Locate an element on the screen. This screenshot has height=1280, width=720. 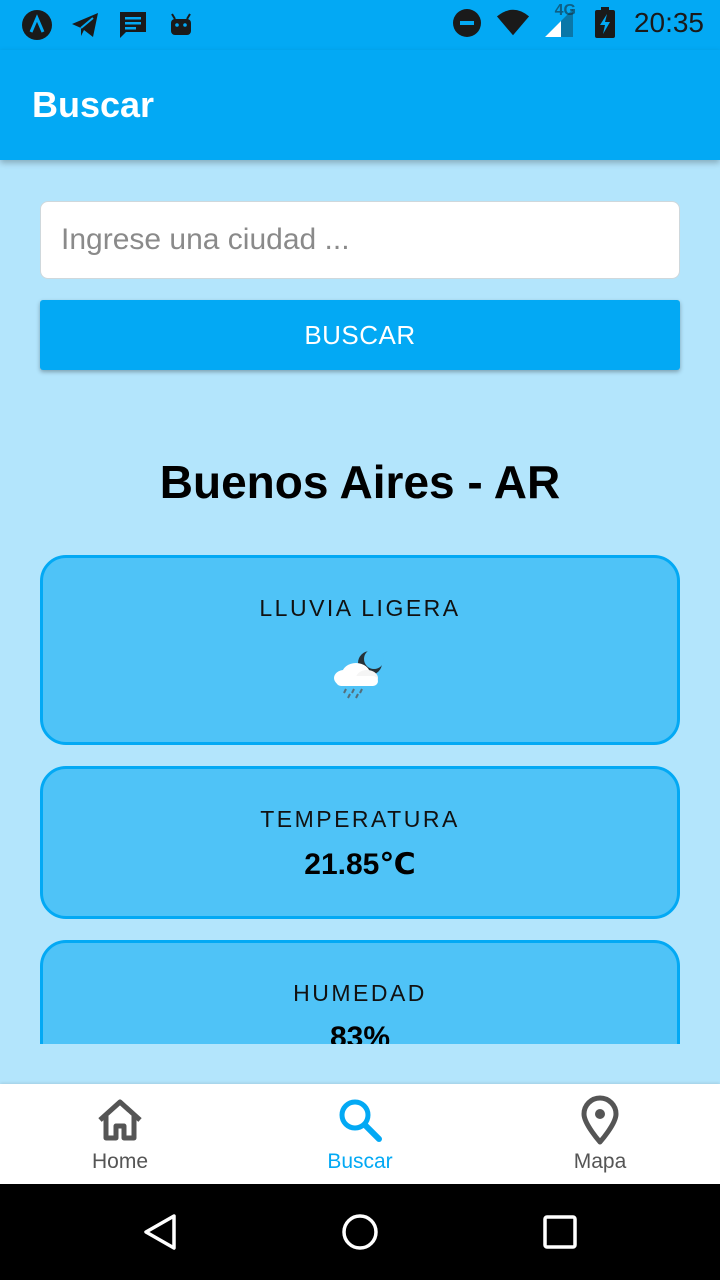
home-button-icon is located at coordinates (360, 1232).